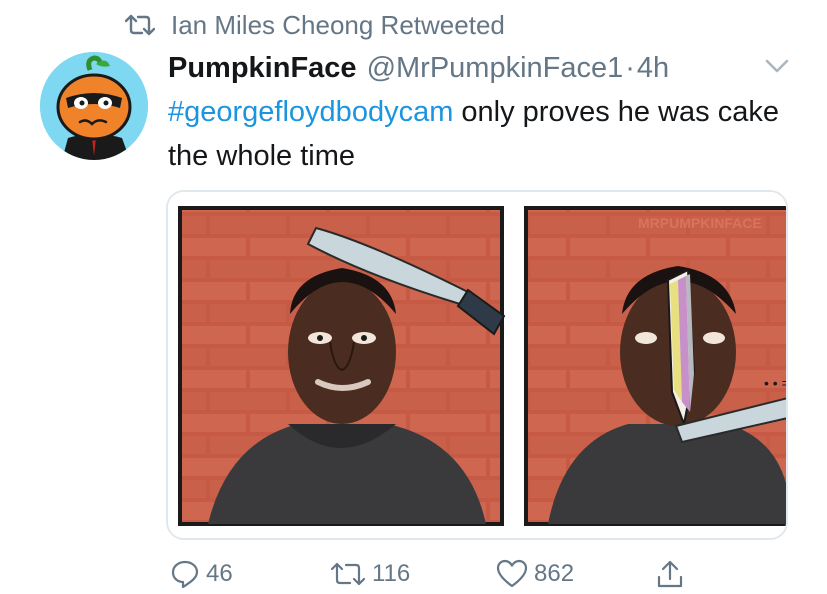 The image size is (827, 594). Describe the element at coordinates (310, 112) in the screenshot. I see `hashtag-link: #georgefloydbodycam` at that location.